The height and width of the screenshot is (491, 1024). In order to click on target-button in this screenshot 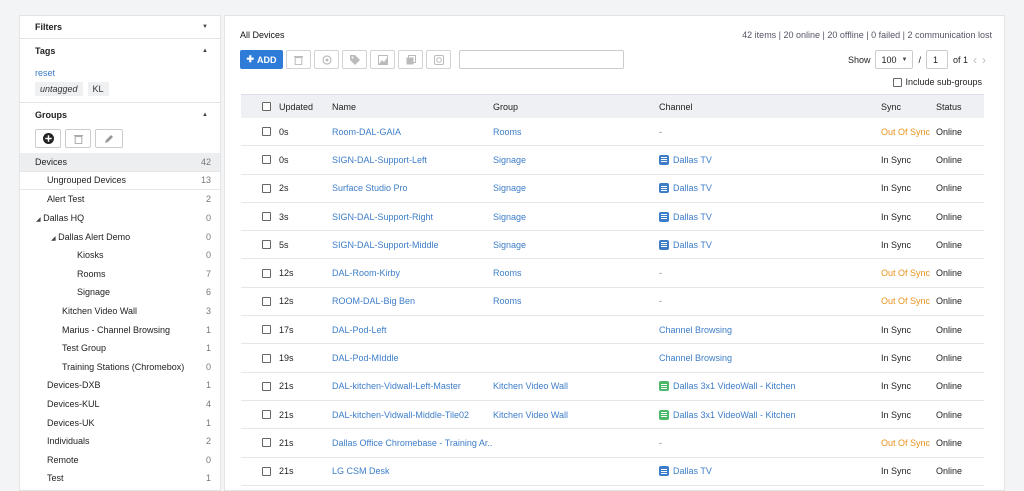, I will do `click(326, 59)`.